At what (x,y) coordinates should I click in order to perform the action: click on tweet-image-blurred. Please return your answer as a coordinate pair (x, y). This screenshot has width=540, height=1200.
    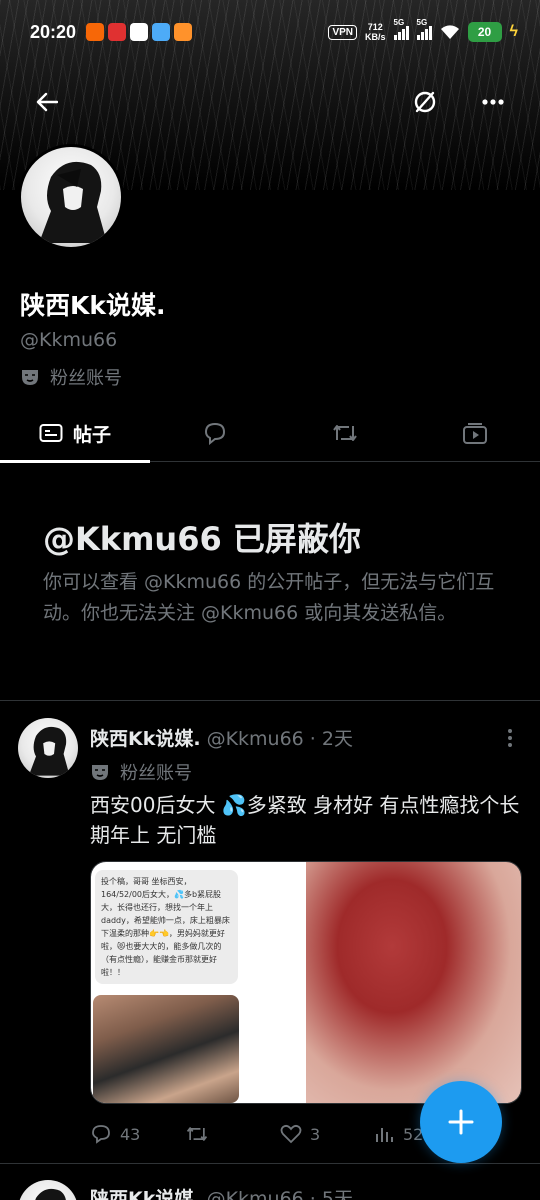
    Looking at the image, I should click on (413, 982).